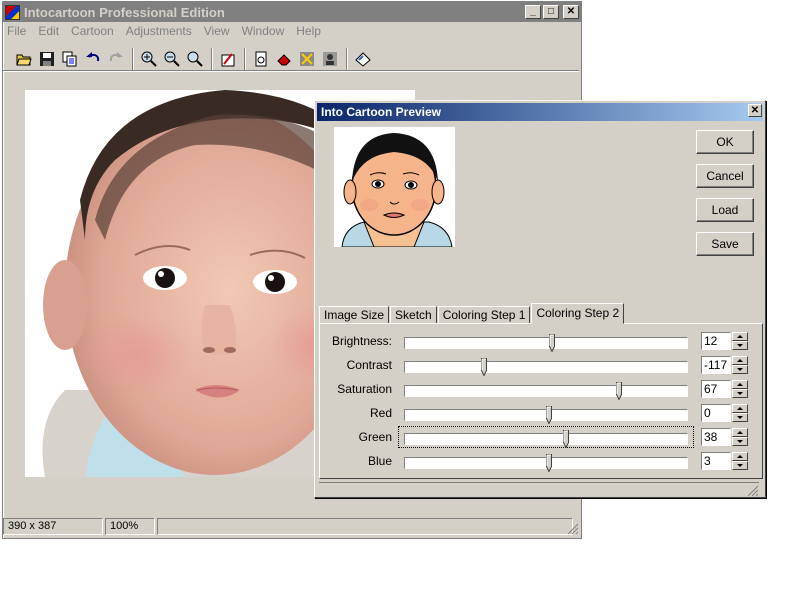  What do you see at coordinates (24, 59) in the screenshot?
I see `open-icon` at bounding box center [24, 59].